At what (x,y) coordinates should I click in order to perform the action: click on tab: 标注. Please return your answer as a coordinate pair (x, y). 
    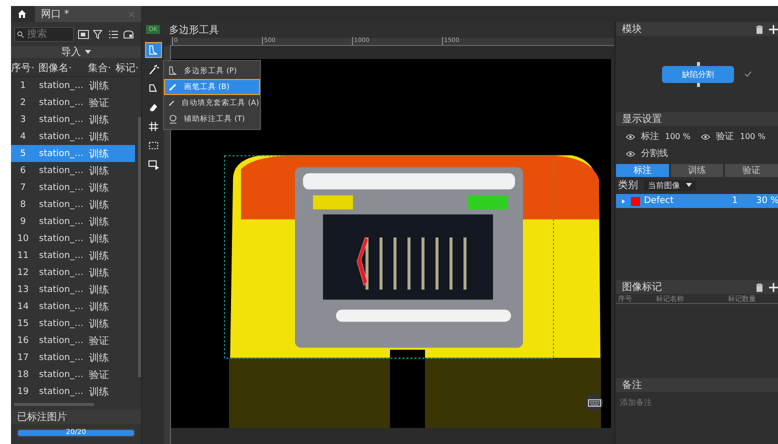
    Looking at the image, I should click on (642, 170).